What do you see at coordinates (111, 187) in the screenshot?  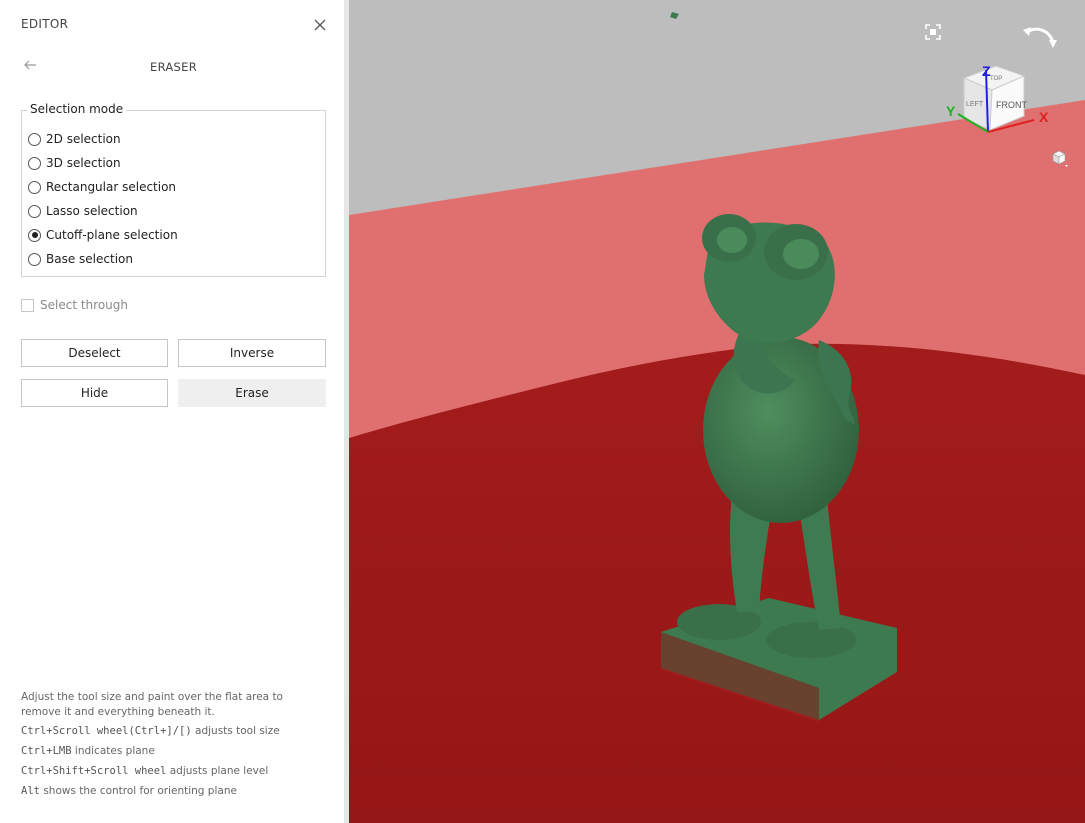 I see `radio-label: Rectangular selection` at bounding box center [111, 187].